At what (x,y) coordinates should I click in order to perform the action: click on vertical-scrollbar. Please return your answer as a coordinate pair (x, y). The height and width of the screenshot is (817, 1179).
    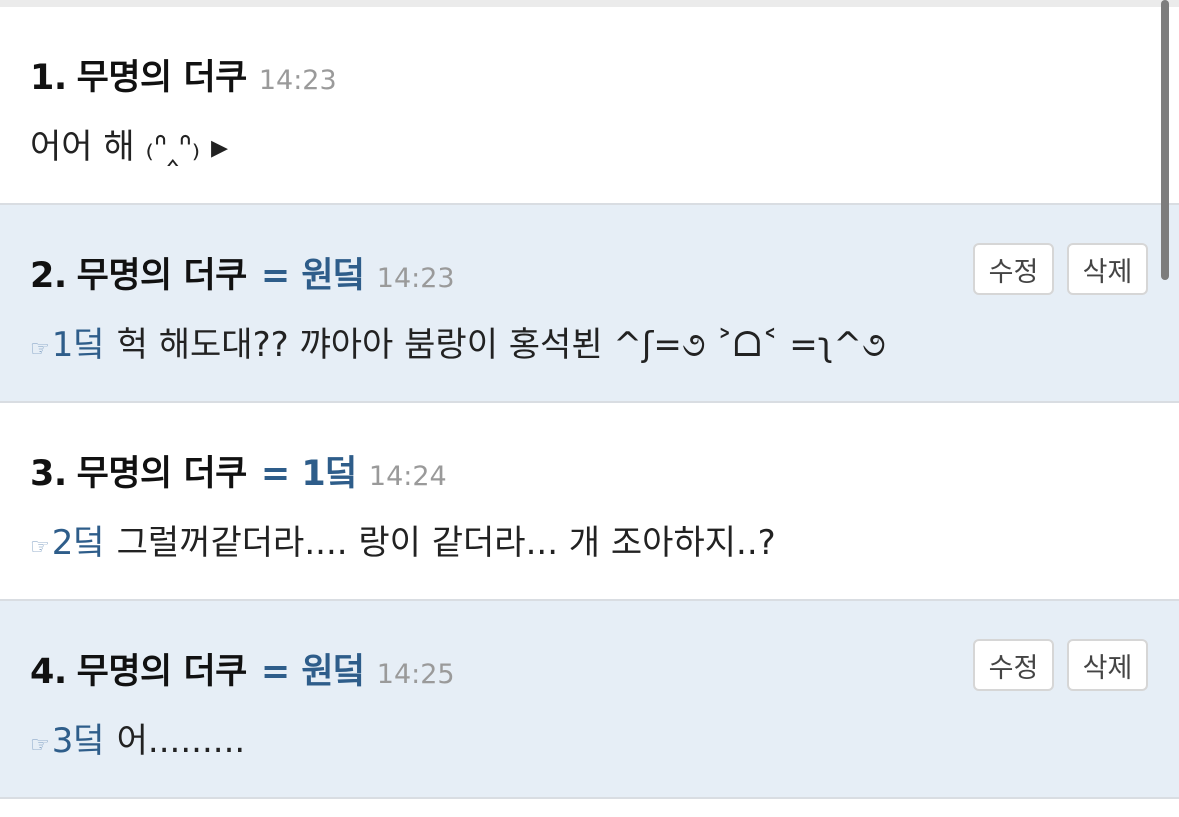
    Looking at the image, I should click on (1165, 140).